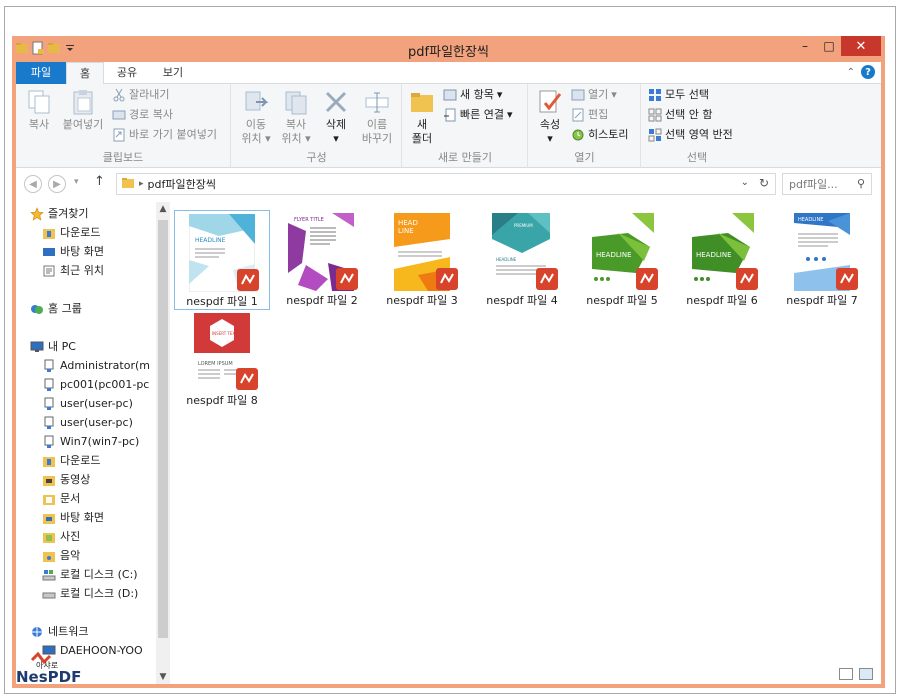  Describe the element at coordinates (594, 95) in the screenshot. I see `open-button: 열기 ▾` at that location.